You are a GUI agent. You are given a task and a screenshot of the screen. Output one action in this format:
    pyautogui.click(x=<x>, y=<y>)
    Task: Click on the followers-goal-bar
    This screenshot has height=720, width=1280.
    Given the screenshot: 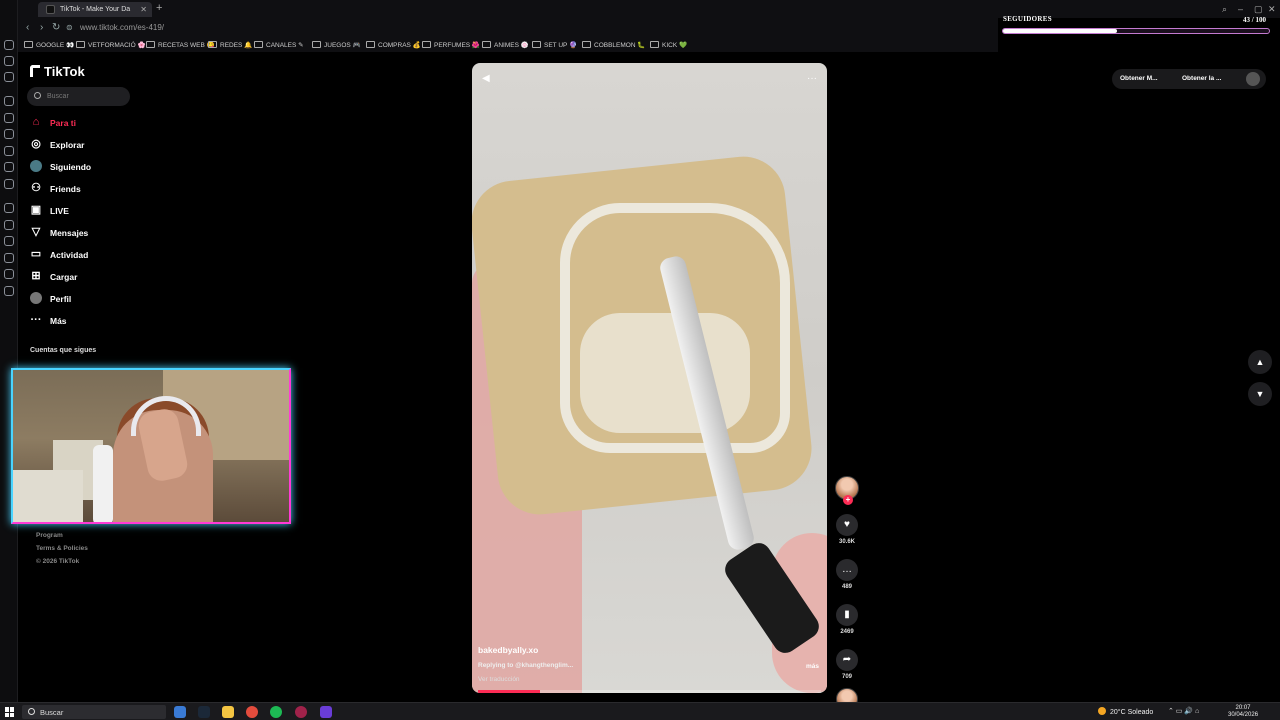 What is the action you would take?
    pyautogui.click(x=1136, y=31)
    